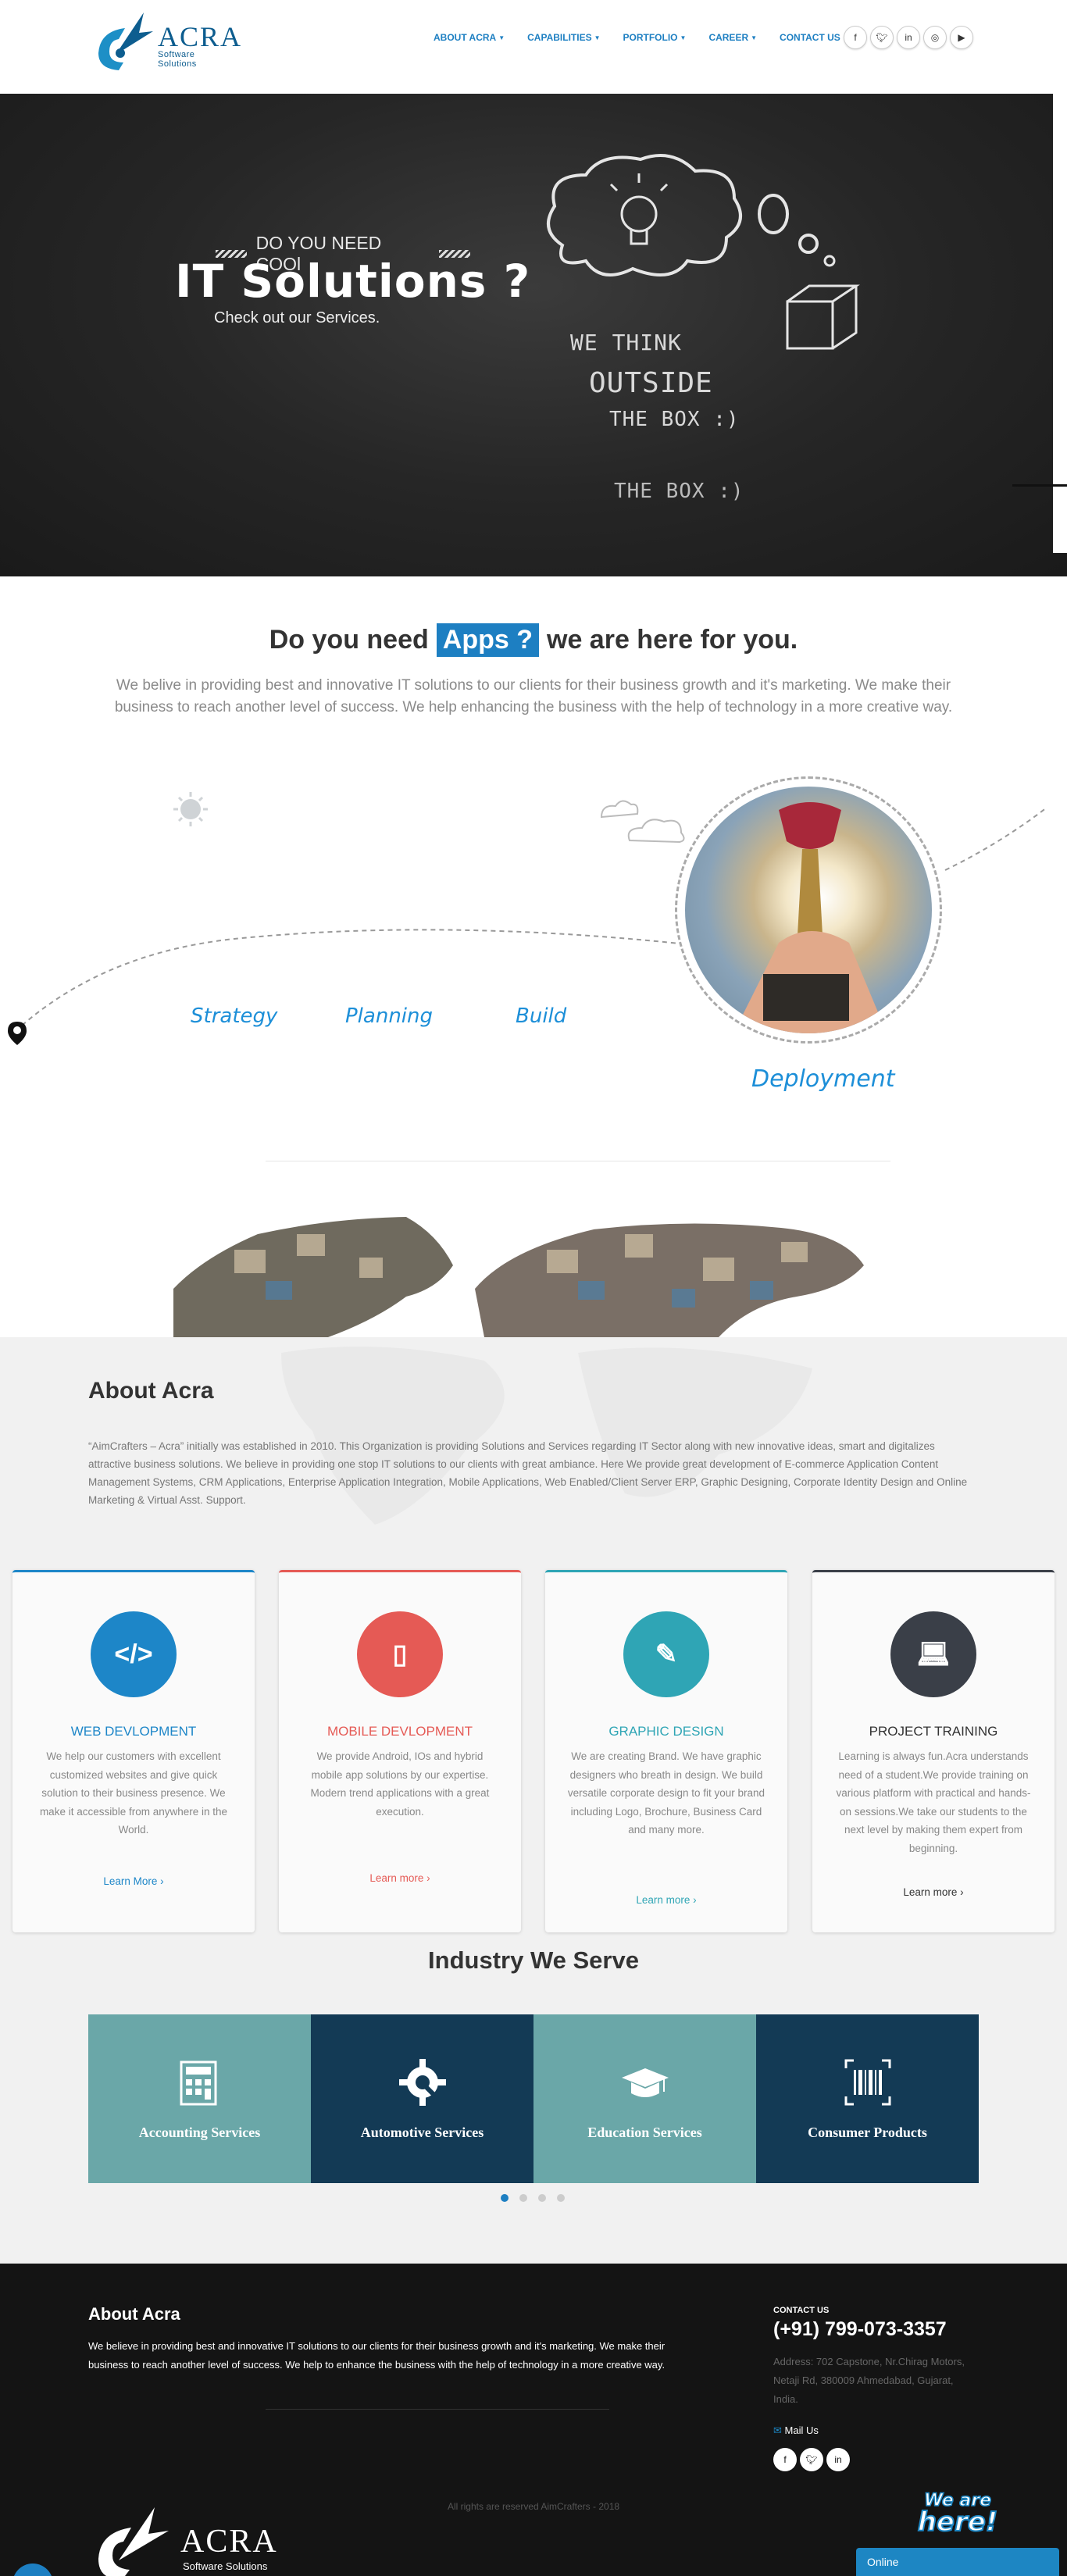 The height and width of the screenshot is (2576, 1067). Describe the element at coordinates (518, 1277) in the screenshot. I see `photo-collage-map` at that location.